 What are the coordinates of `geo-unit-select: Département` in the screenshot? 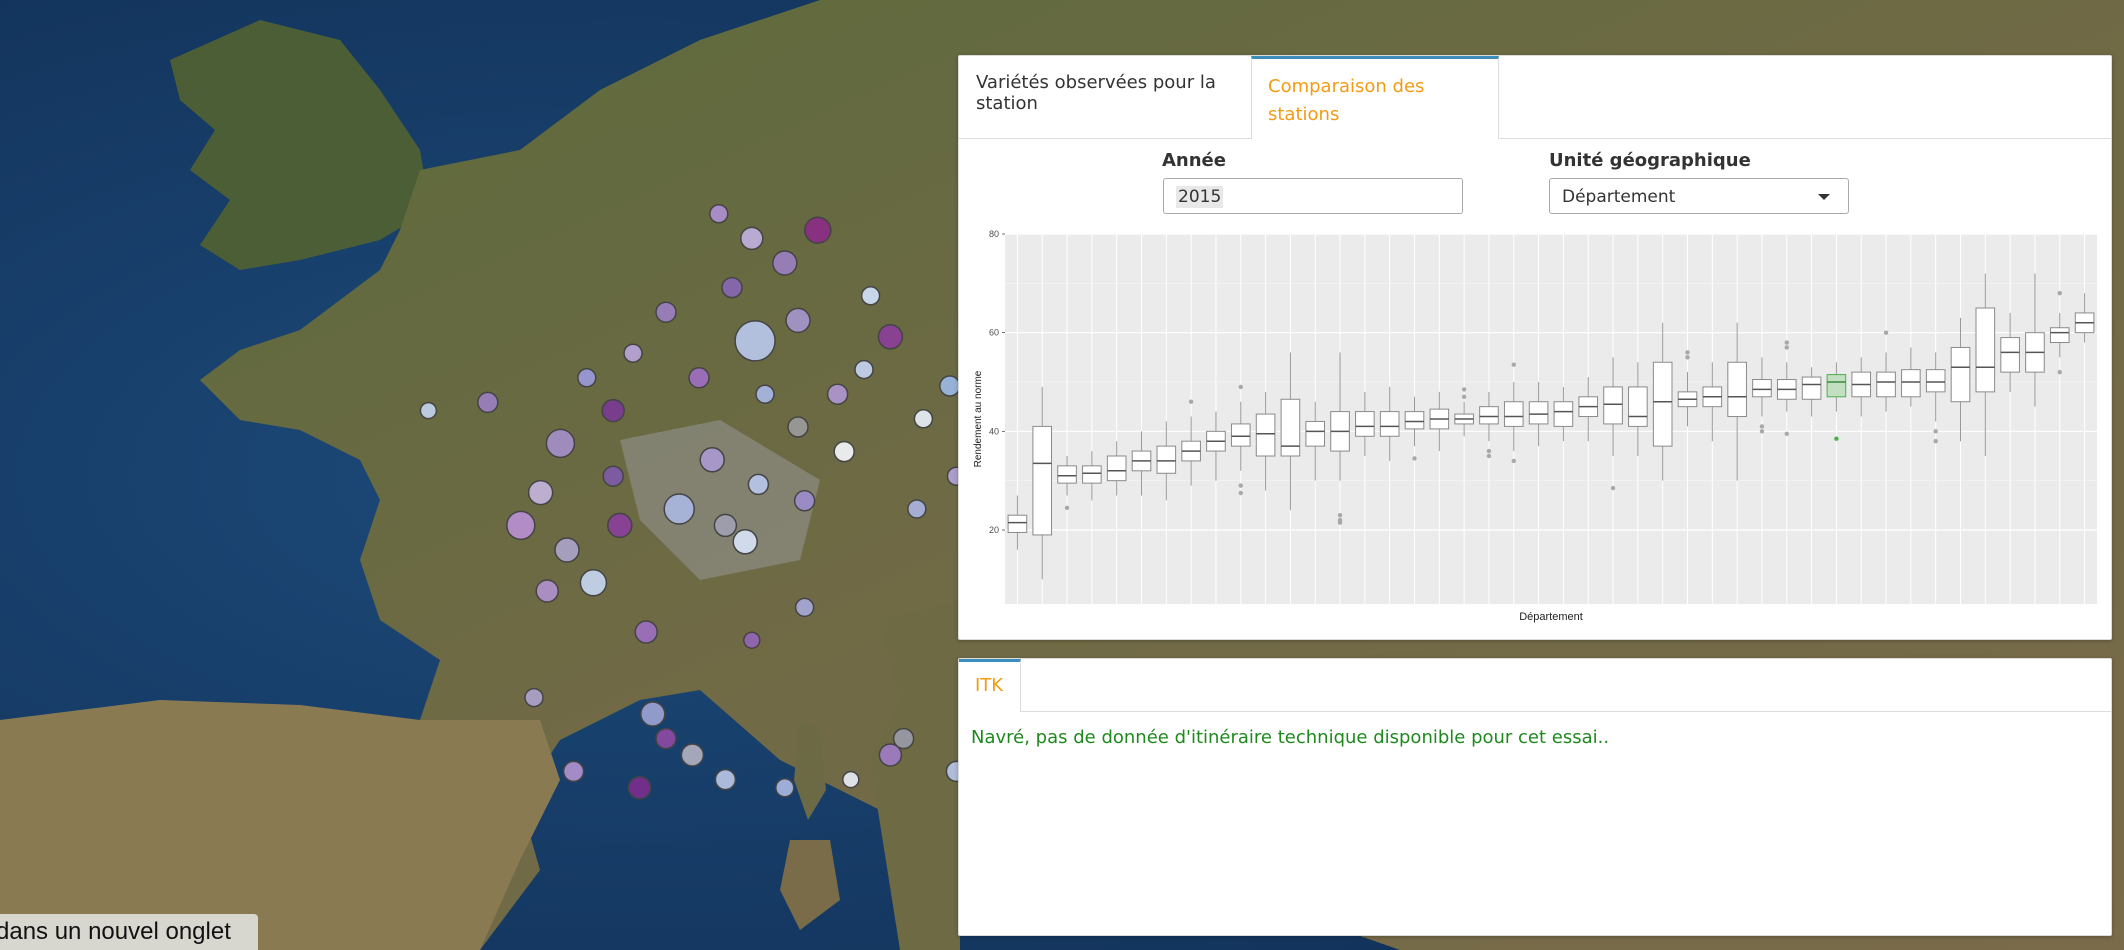 It's located at (1699, 196).